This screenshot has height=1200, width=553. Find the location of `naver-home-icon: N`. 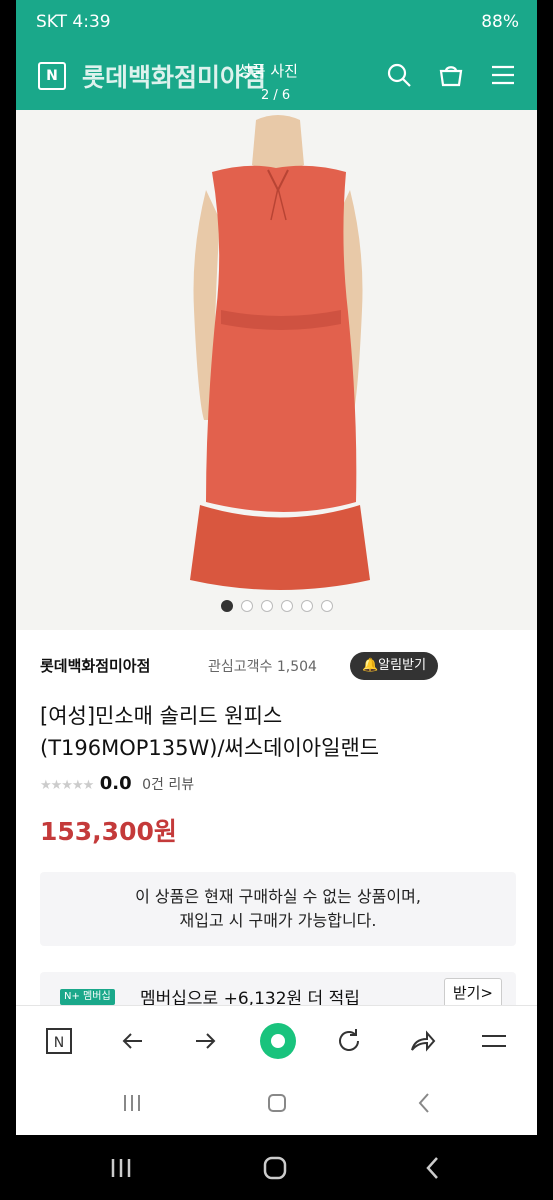

naver-home-icon: N is located at coordinates (59, 1041).